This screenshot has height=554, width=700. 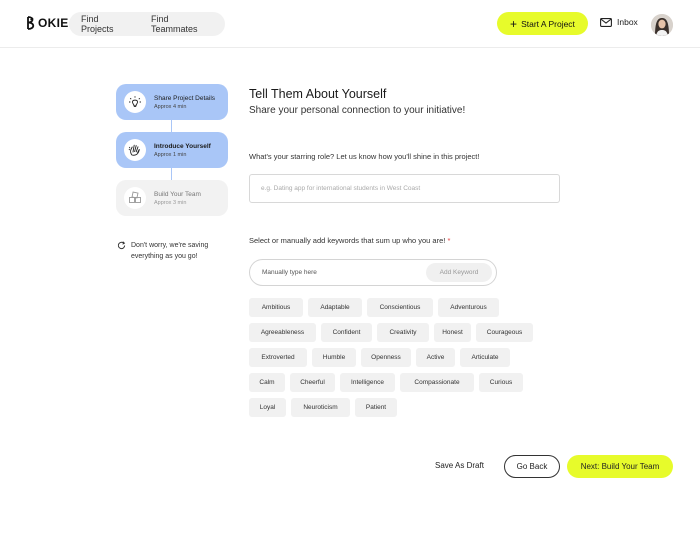 What do you see at coordinates (606, 22) in the screenshot?
I see `mail-icon` at bounding box center [606, 22].